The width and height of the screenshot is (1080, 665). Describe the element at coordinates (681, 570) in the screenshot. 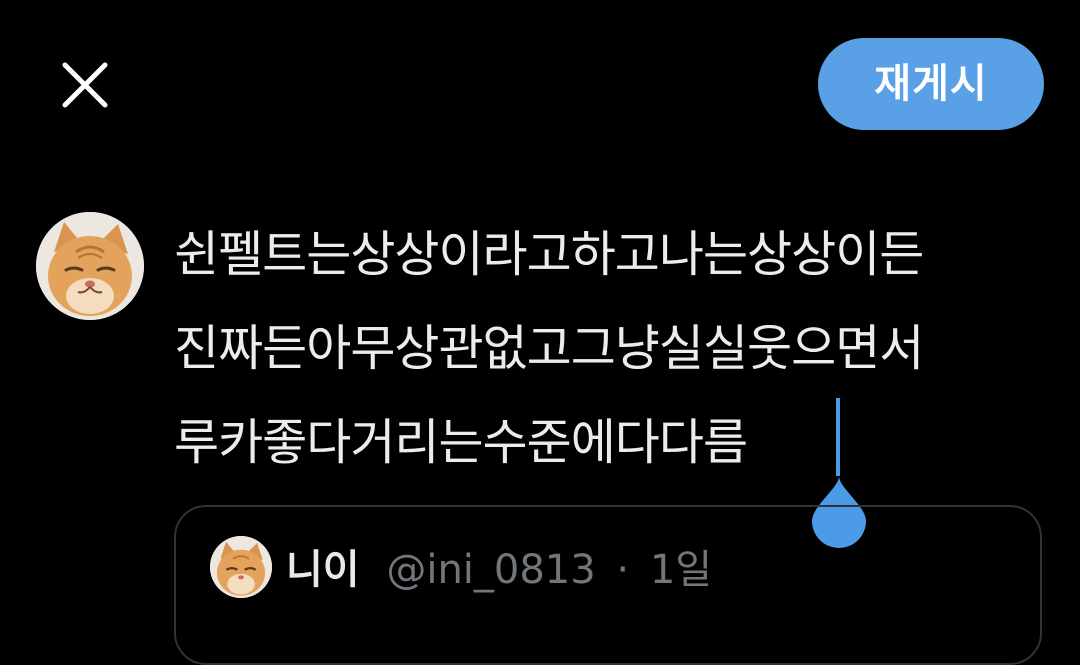

I see `quoted-post-timestamp: 1일` at that location.